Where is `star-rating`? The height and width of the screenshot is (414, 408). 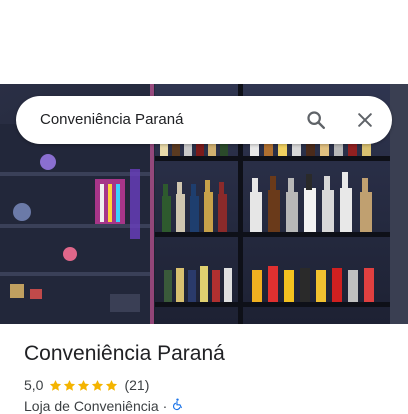
star-rating is located at coordinates (84, 385).